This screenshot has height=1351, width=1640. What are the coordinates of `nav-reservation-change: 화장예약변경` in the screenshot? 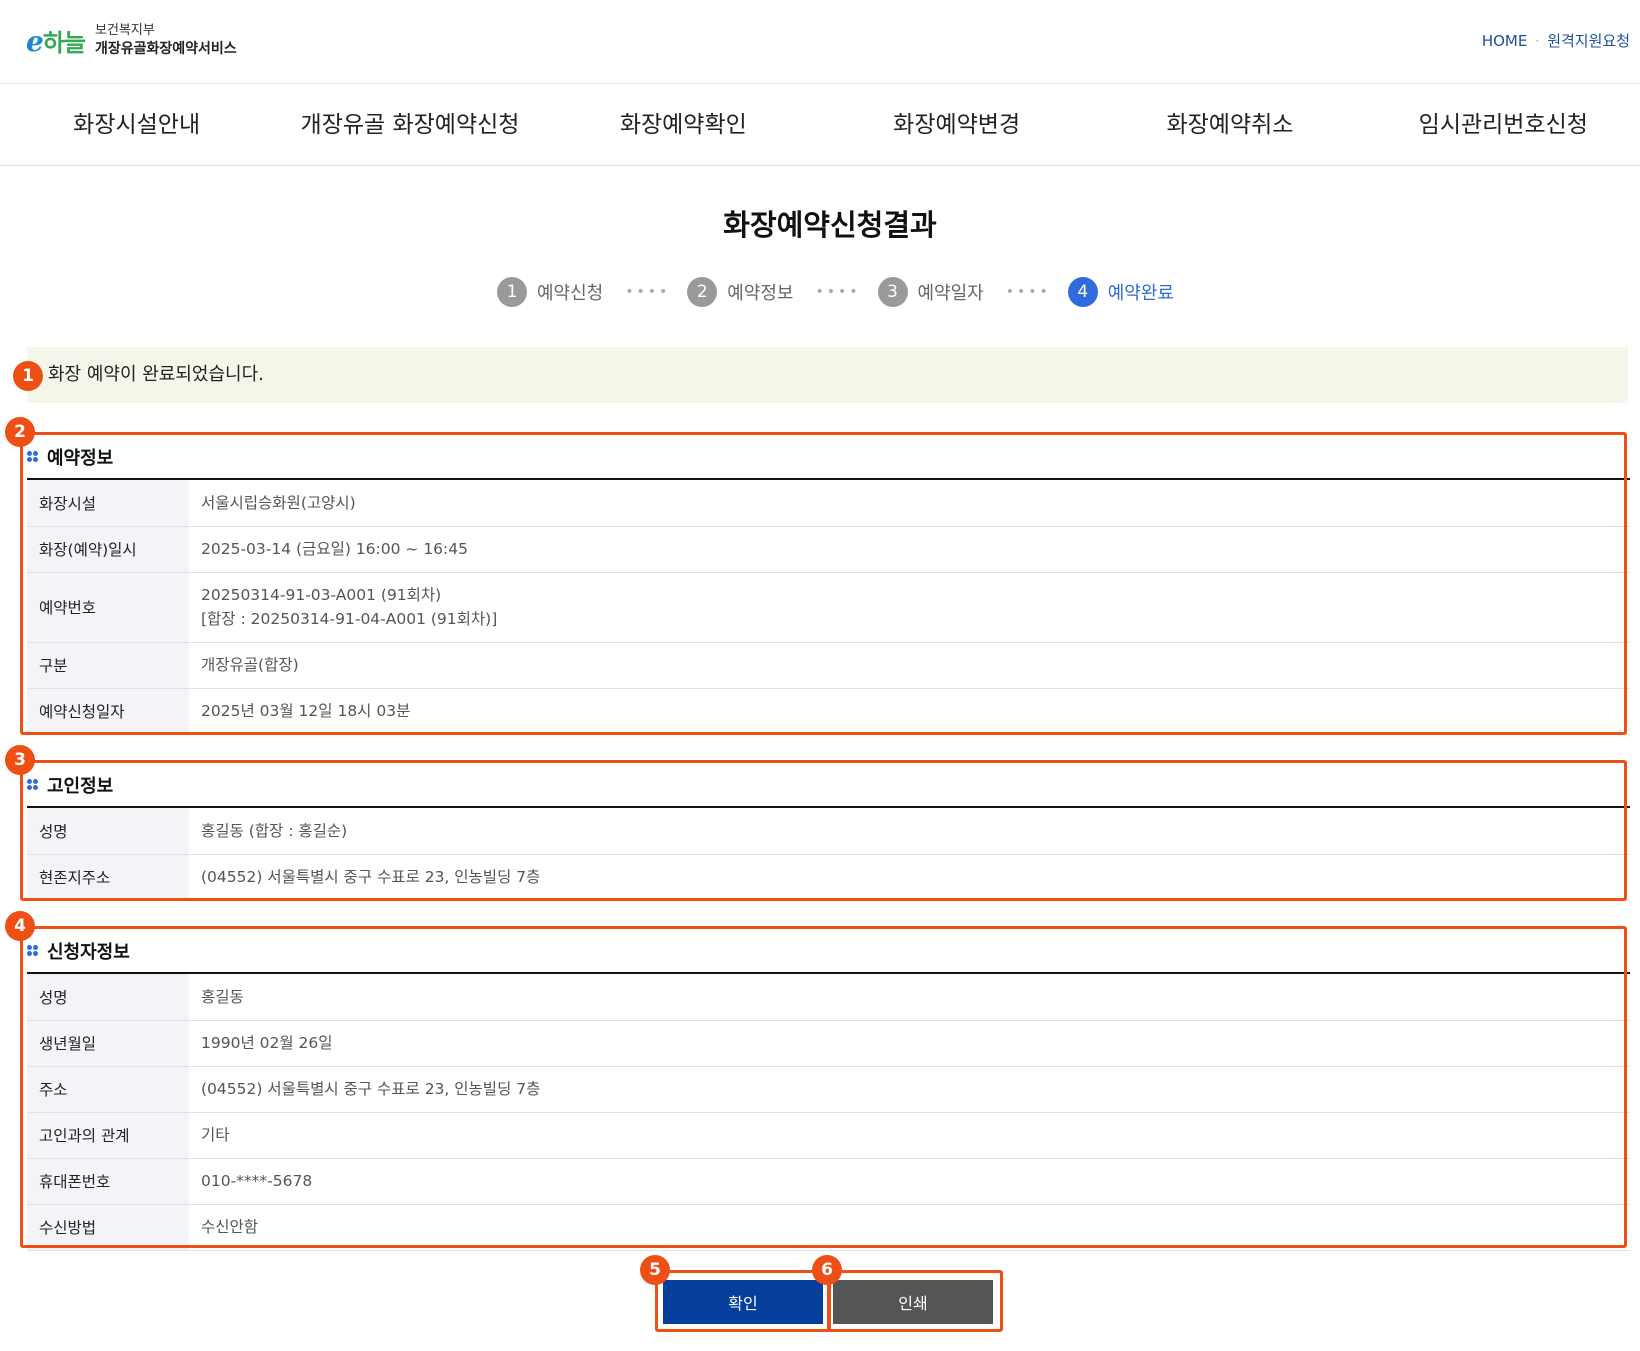 It's located at (956, 124).